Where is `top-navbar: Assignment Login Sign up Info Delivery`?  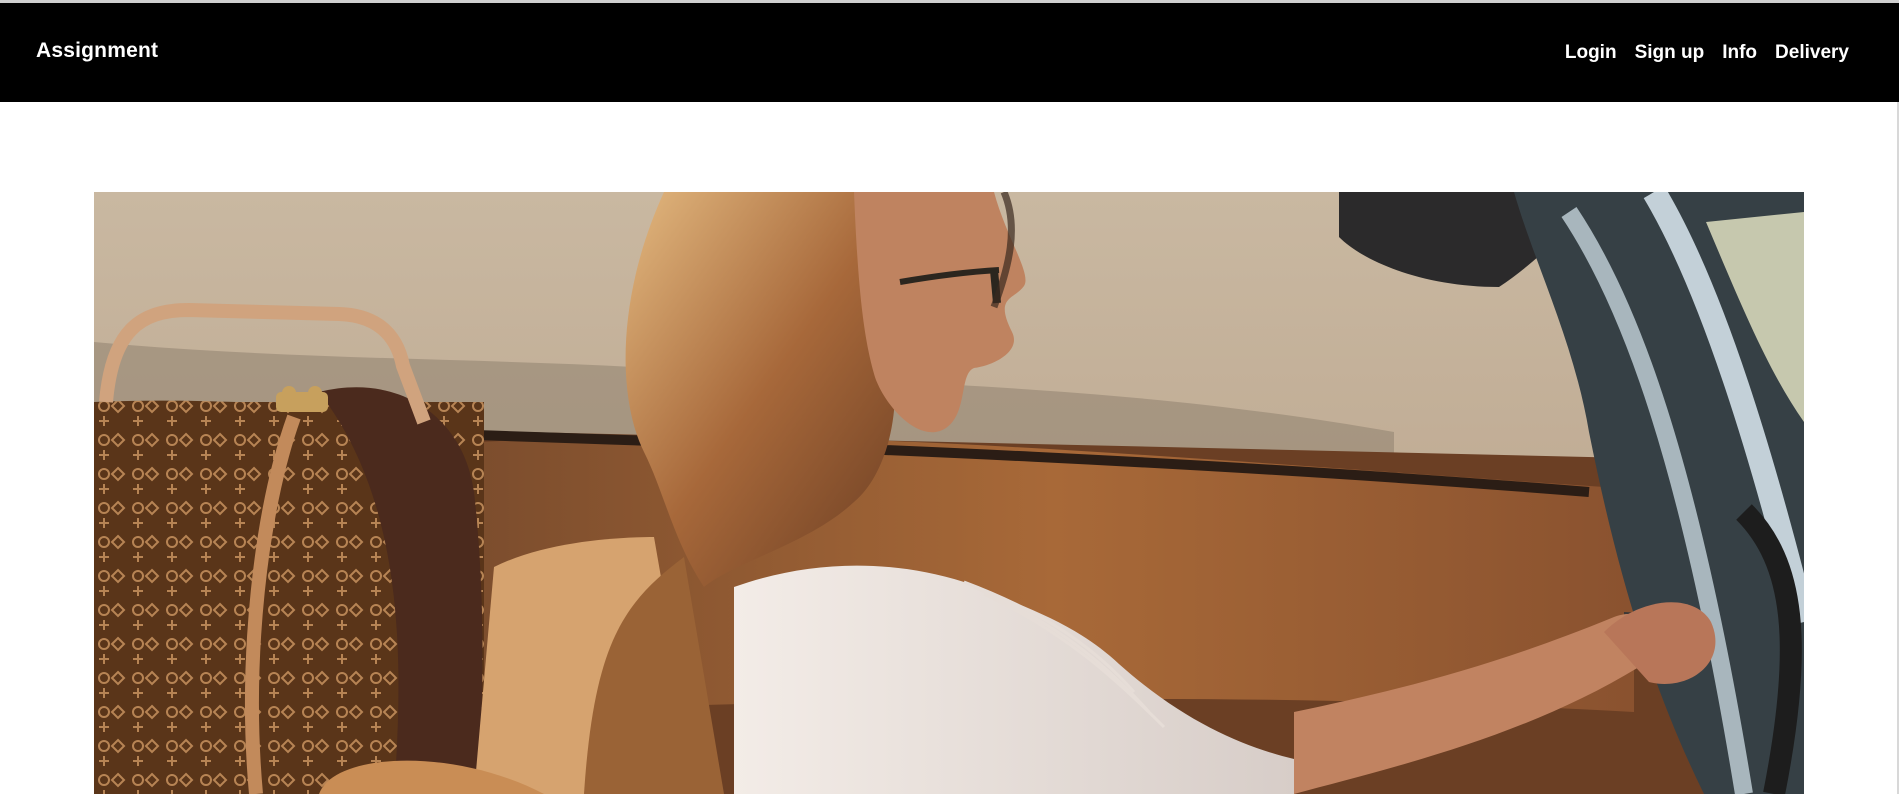
top-navbar: Assignment Login Sign up Info Delivery is located at coordinates (949, 51).